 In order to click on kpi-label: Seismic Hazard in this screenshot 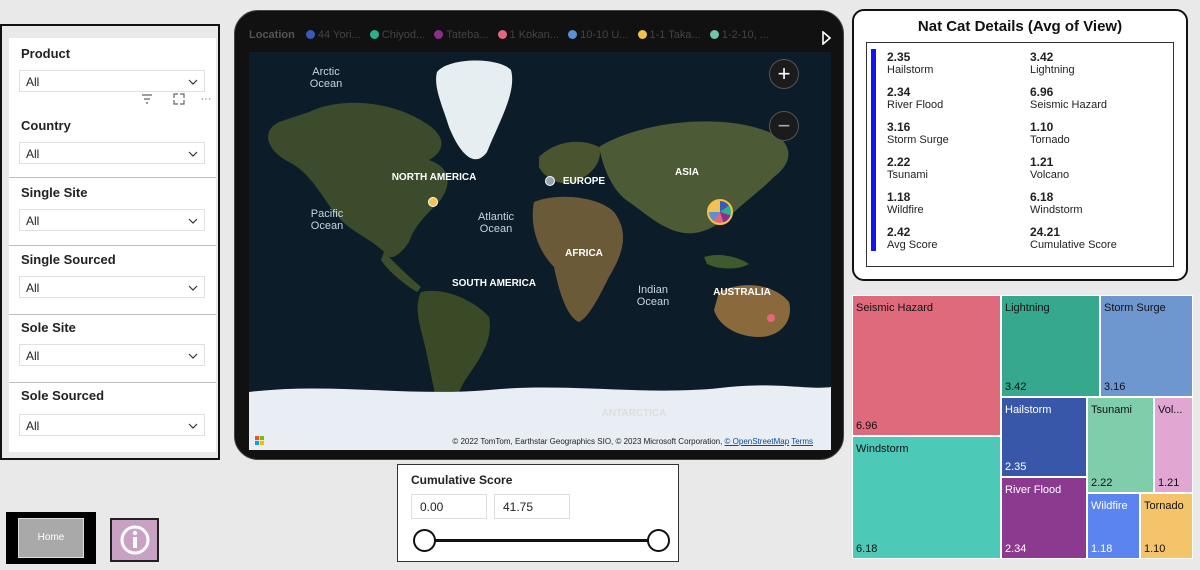, I will do `click(1069, 105)`.